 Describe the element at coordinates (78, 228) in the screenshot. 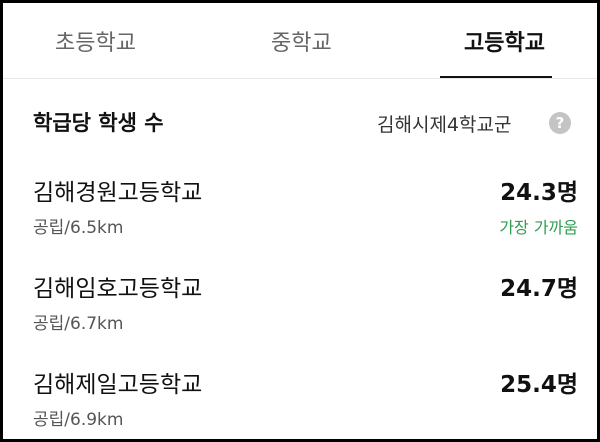

I see `school-meta: 공립/6.5km` at that location.